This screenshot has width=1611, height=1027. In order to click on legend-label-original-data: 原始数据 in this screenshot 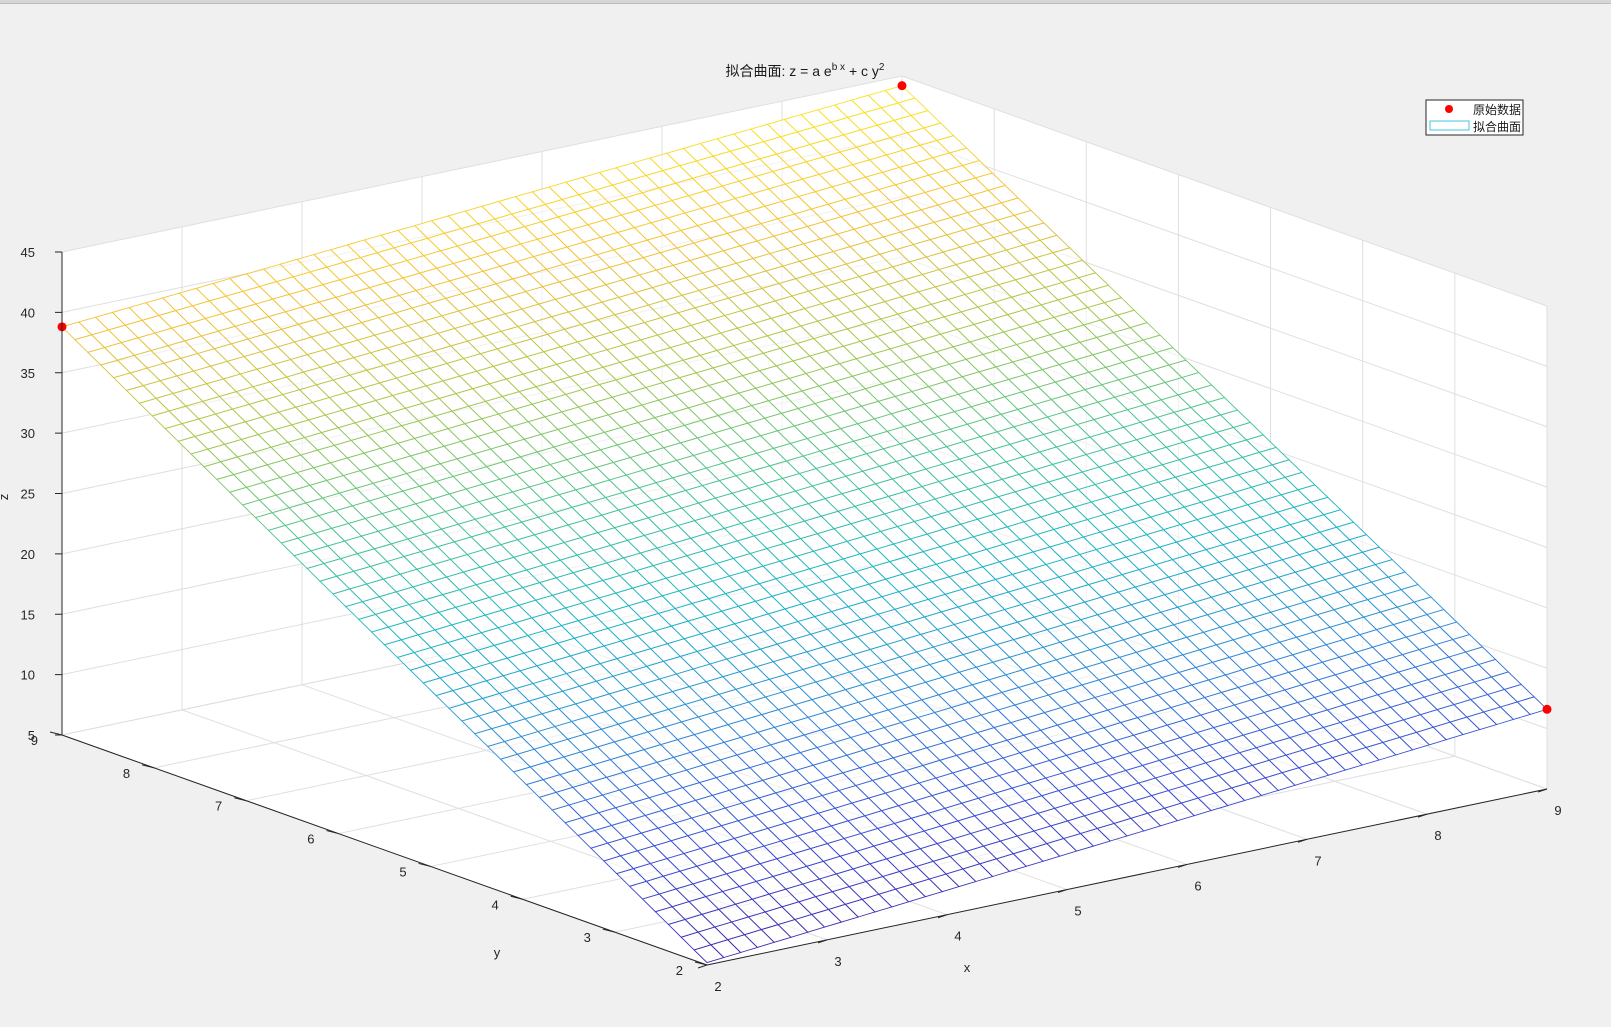, I will do `click(1497, 109)`.